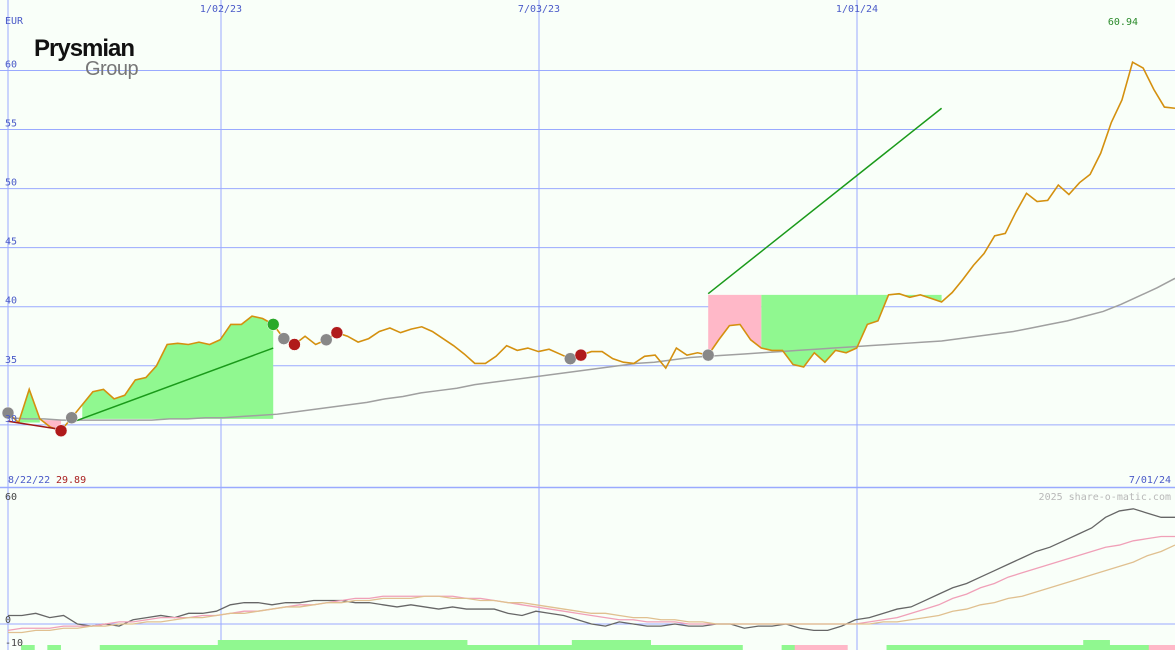 This screenshot has height=650, width=1175. Describe the element at coordinates (11, 301) in the screenshot. I see `price-tick-label: 40` at that location.